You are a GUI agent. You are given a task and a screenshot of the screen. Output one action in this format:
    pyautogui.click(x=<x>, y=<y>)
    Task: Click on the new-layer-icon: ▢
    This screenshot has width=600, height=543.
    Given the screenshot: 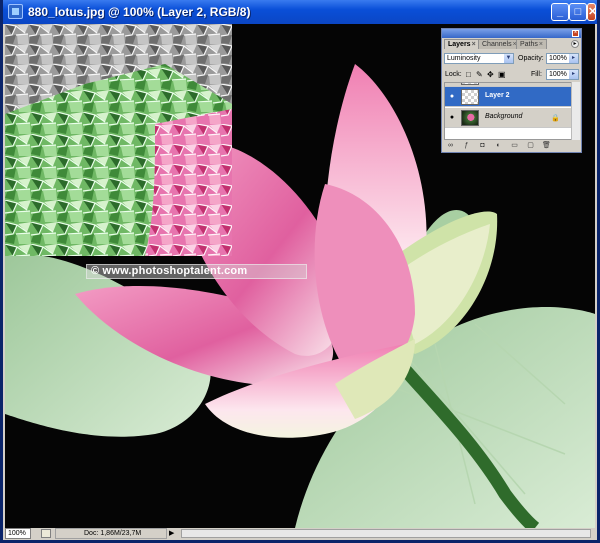 What is the action you would take?
    pyautogui.click(x=530, y=146)
    